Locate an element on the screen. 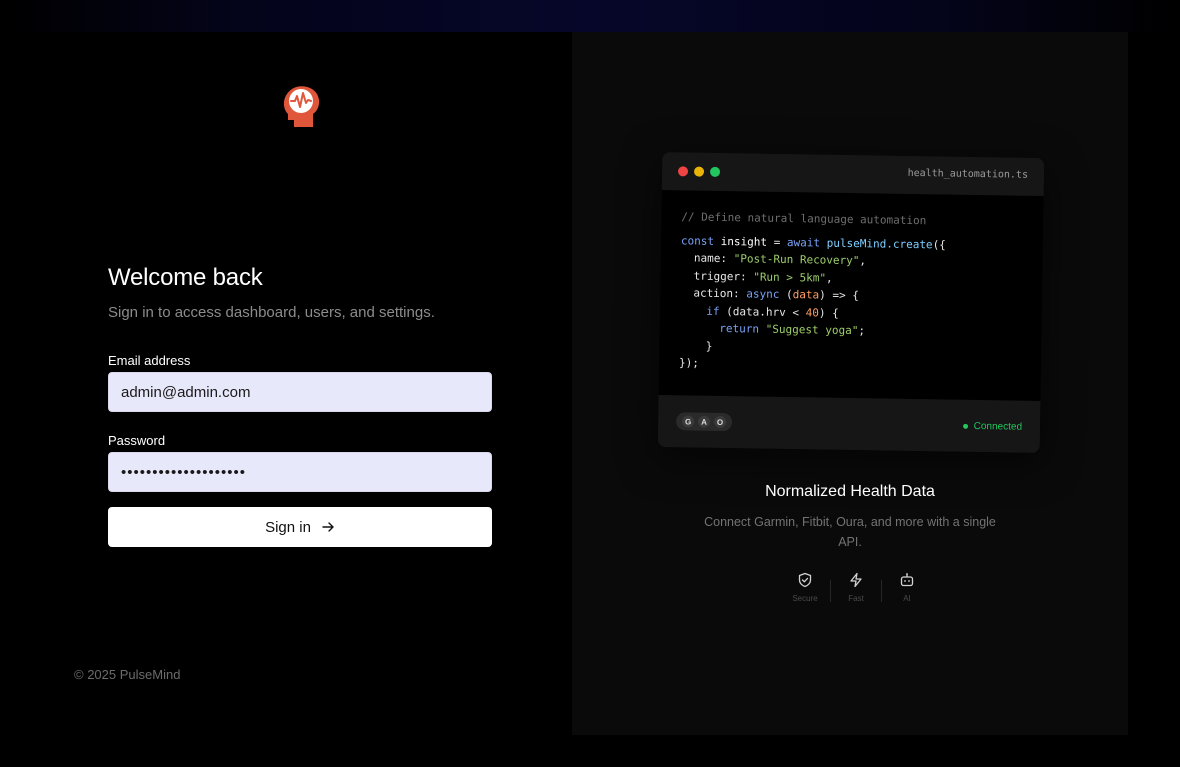 The width and height of the screenshot is (1180, 767). feature-secure: Secure is located at coordinates (805, 587).